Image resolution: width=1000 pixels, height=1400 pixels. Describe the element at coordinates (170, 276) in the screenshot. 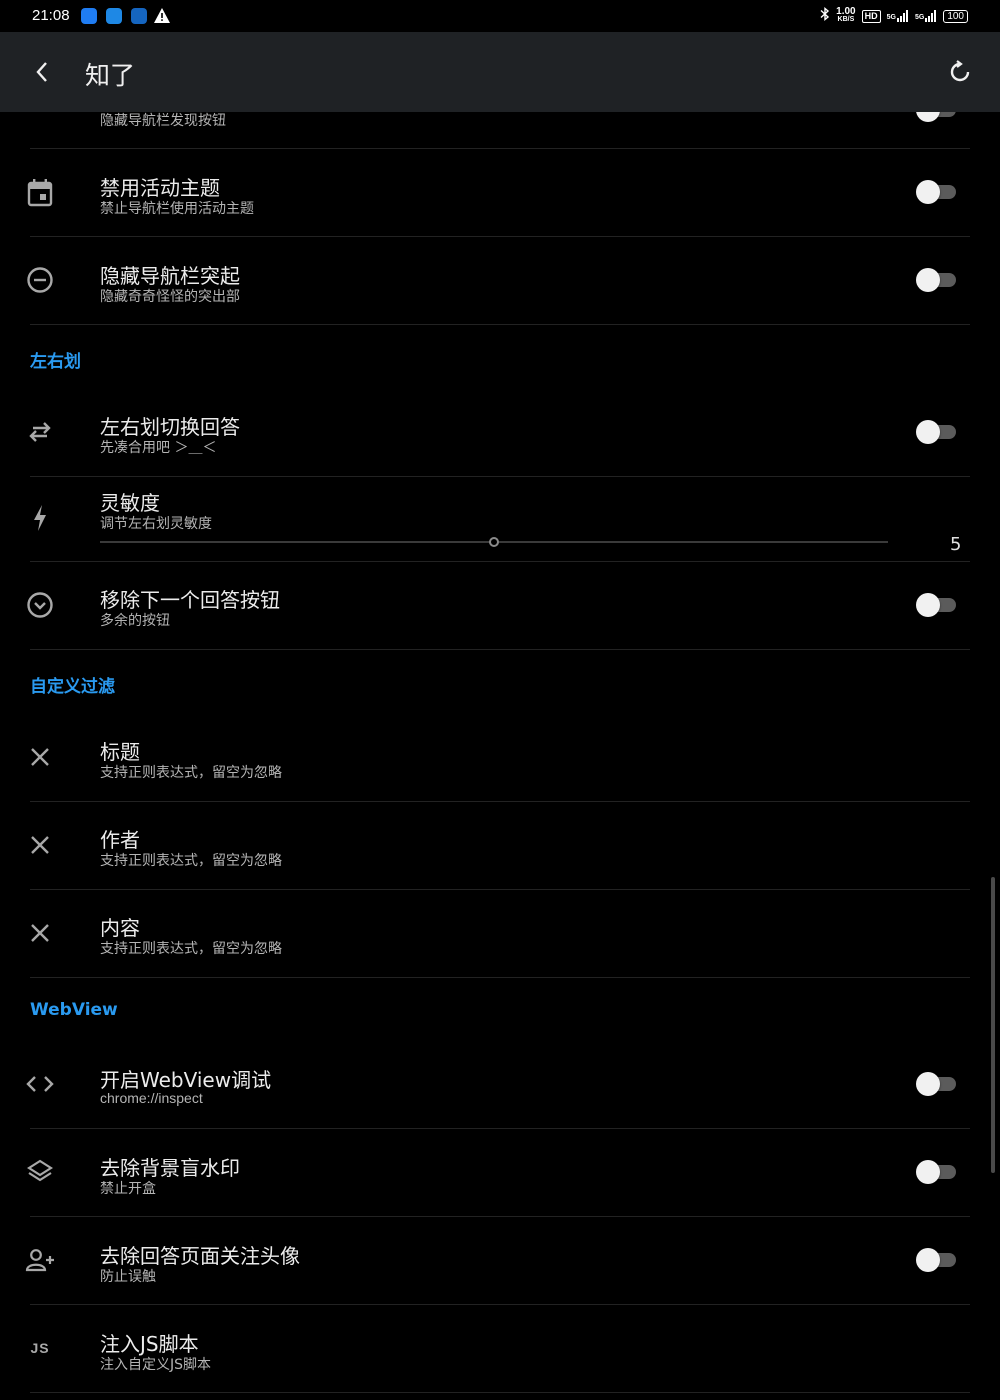

I see `setting-title: 隐藏导航栏突起` at that location.